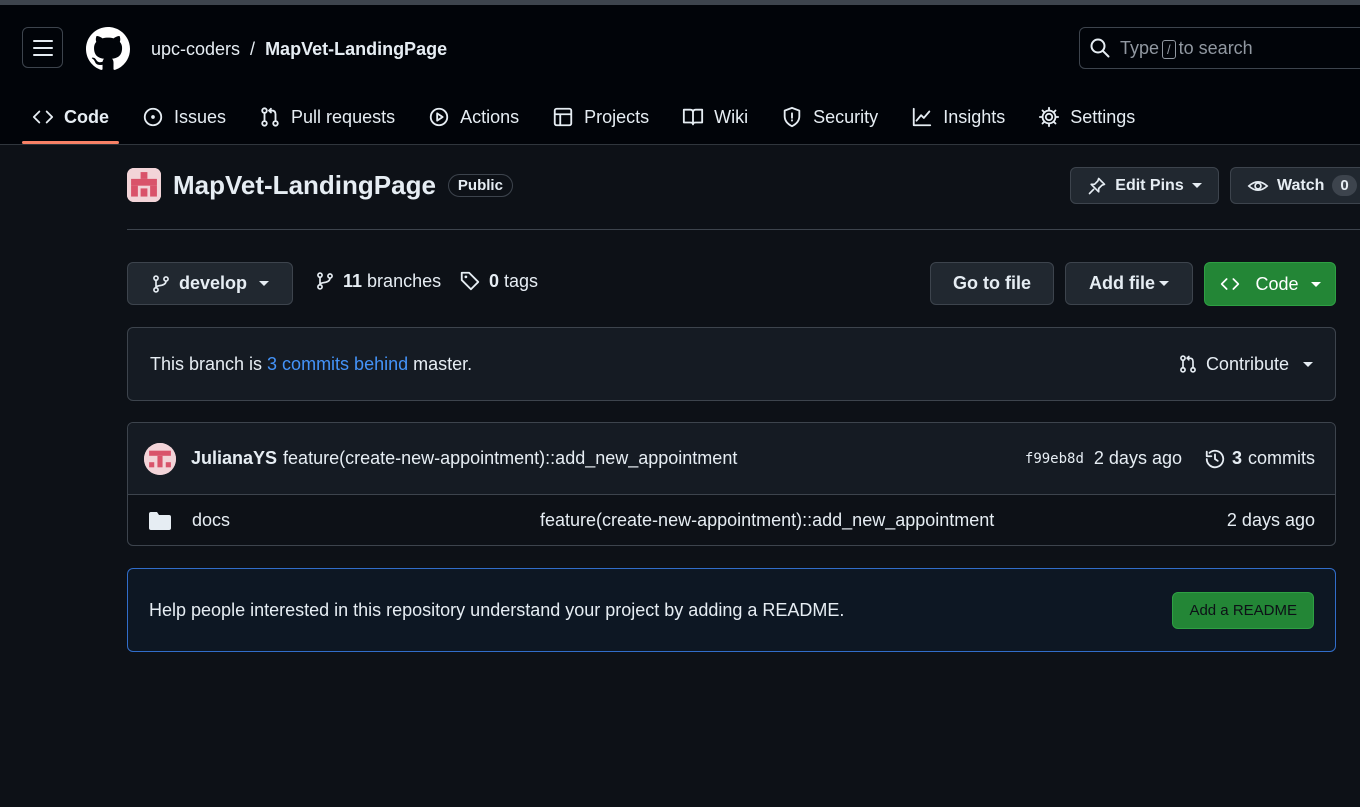 The width and height of the screenshot is (1360, 807). Describe the element at coordinates (1243, 610) in the screenshot. I see `add-readme-button: Add a README` at that location.